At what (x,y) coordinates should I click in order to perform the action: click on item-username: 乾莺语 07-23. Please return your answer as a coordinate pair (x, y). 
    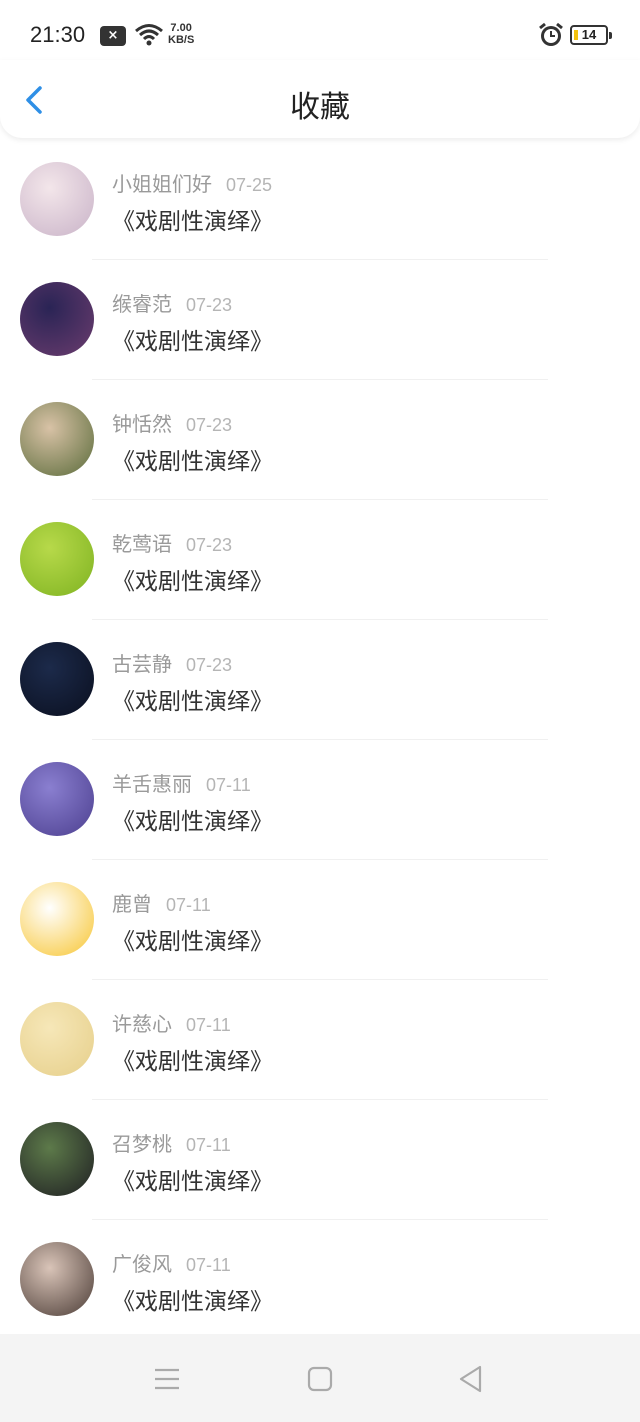
    Looking at the image, I should click on (172, 542).